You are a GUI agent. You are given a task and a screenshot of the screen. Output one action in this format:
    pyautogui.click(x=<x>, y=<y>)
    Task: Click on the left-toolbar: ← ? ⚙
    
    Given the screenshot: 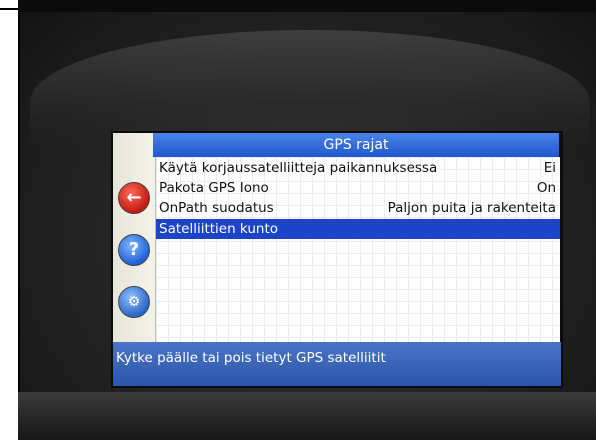 What is the action you would take?
    pyautogui.click(x=134, y=237)
    